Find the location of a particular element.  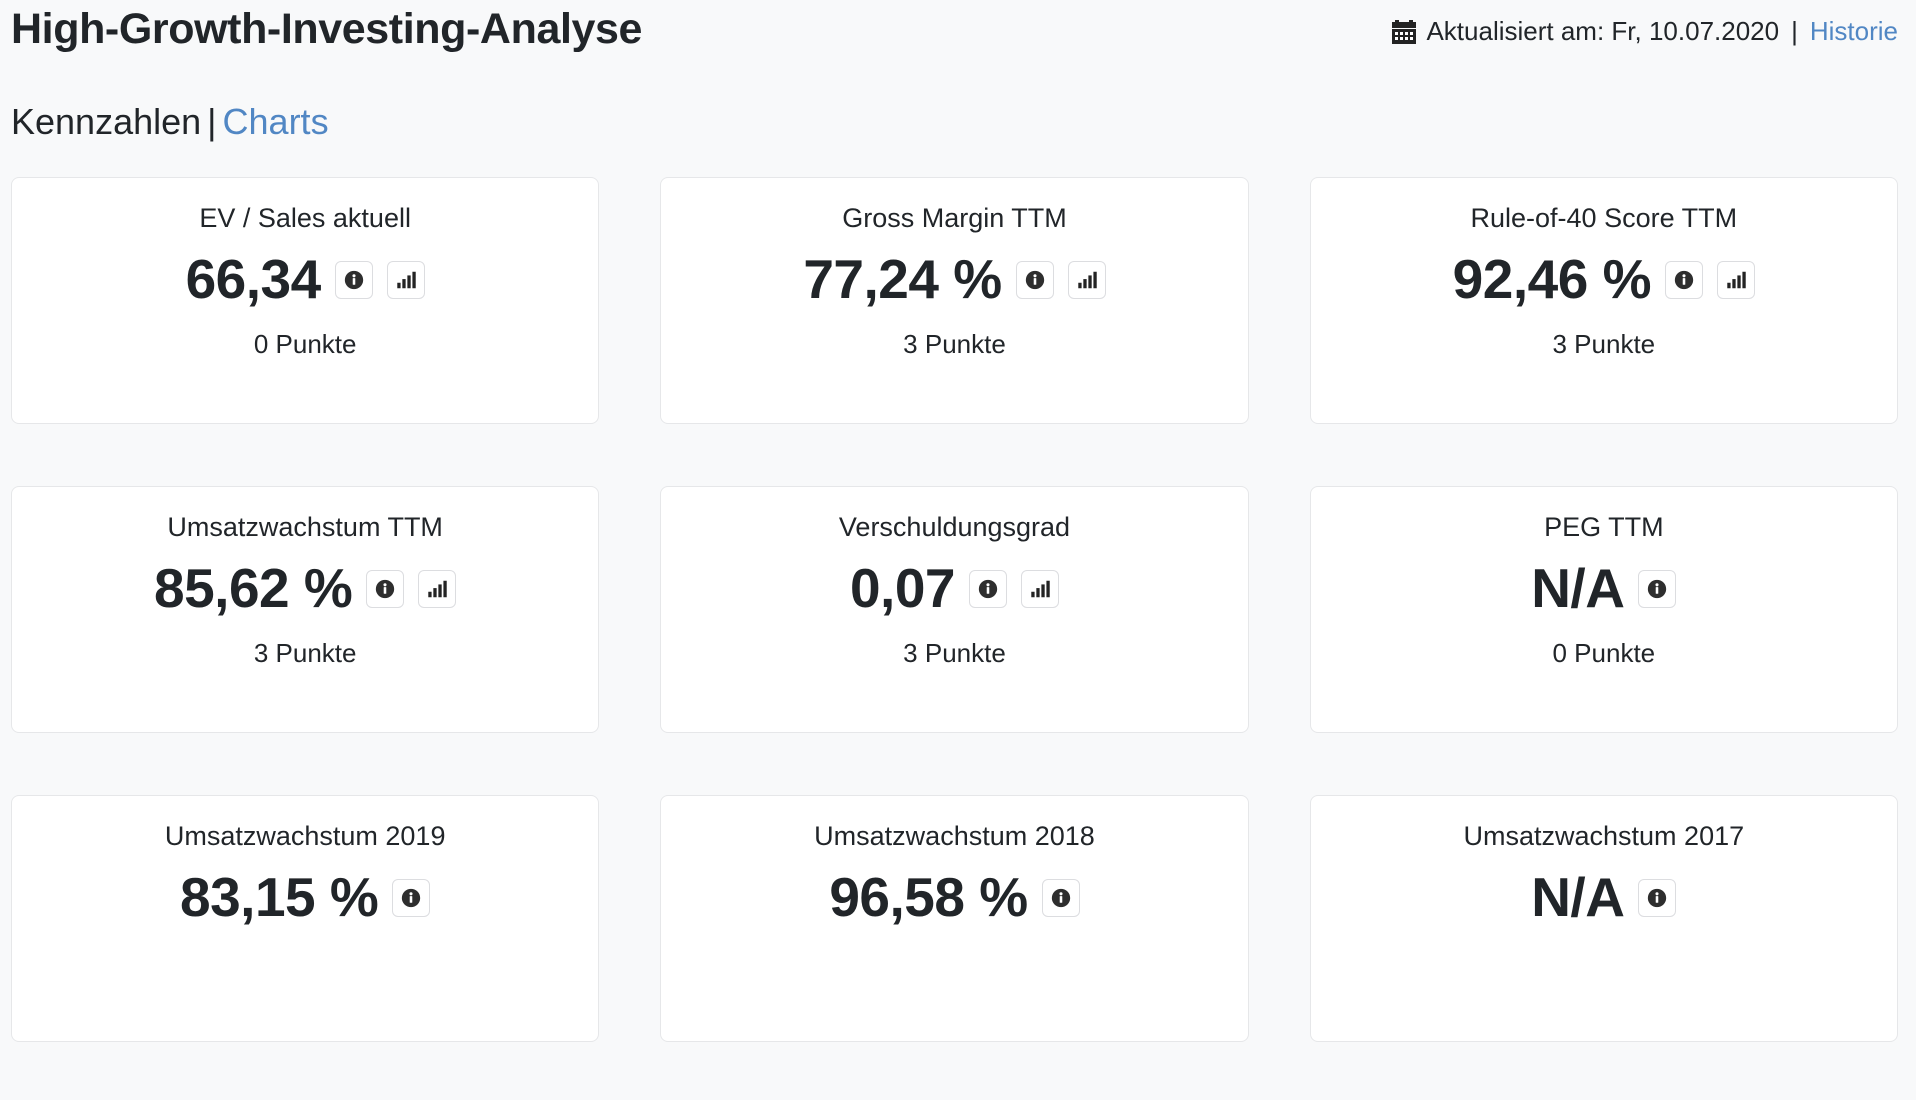

metric-value-row: 0,07 is located at coordinates (954, 588).